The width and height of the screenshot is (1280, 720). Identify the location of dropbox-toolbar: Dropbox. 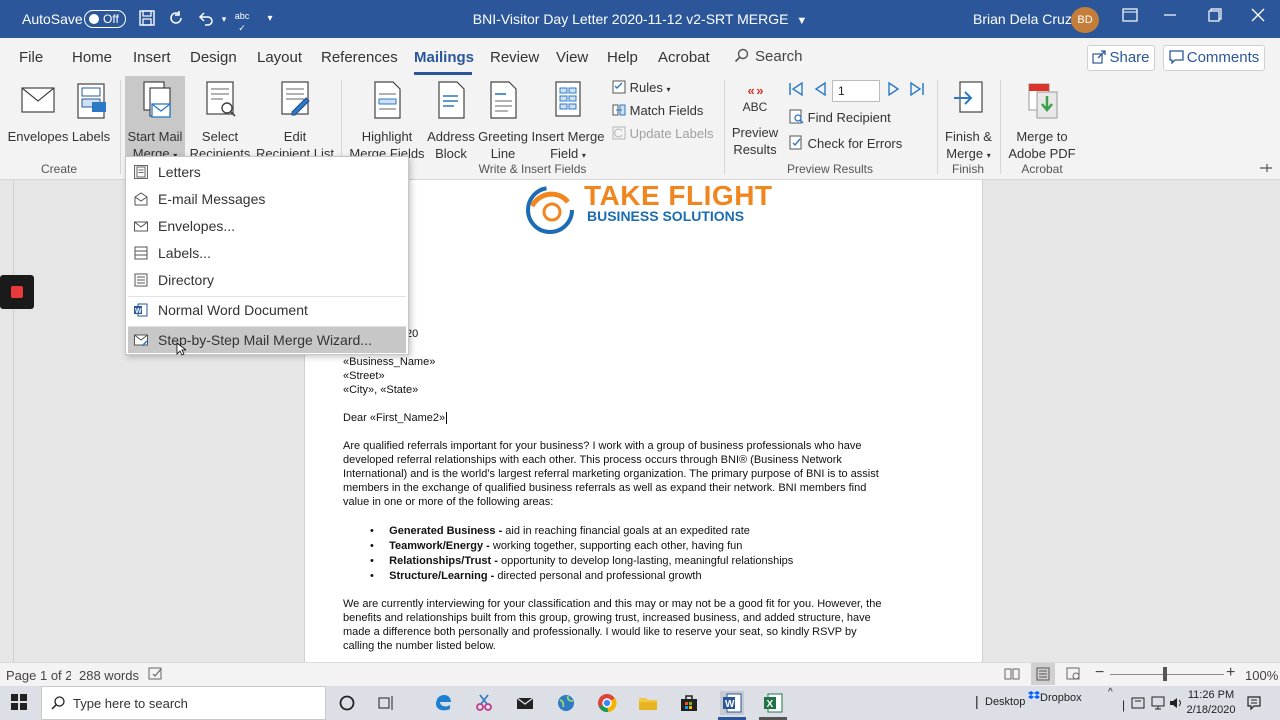
(1055, 697).